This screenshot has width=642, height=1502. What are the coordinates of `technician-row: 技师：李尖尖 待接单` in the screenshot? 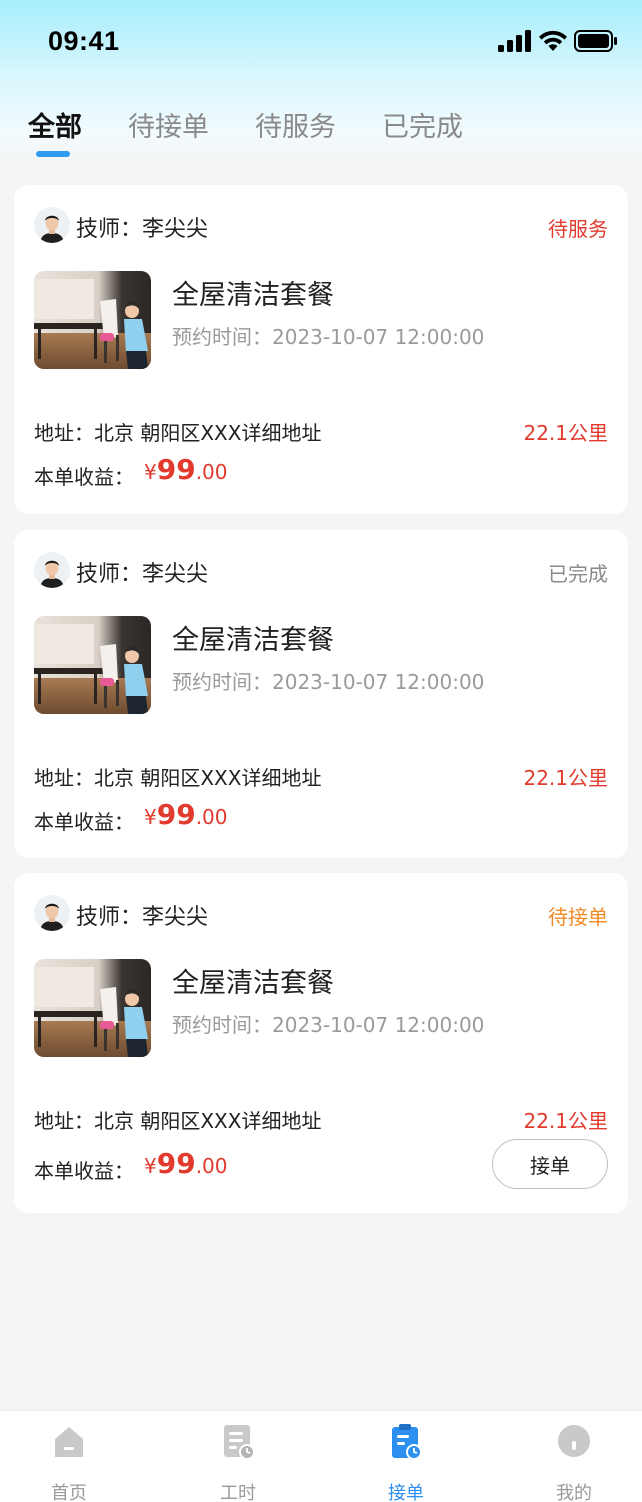 It's located at (321, 915).